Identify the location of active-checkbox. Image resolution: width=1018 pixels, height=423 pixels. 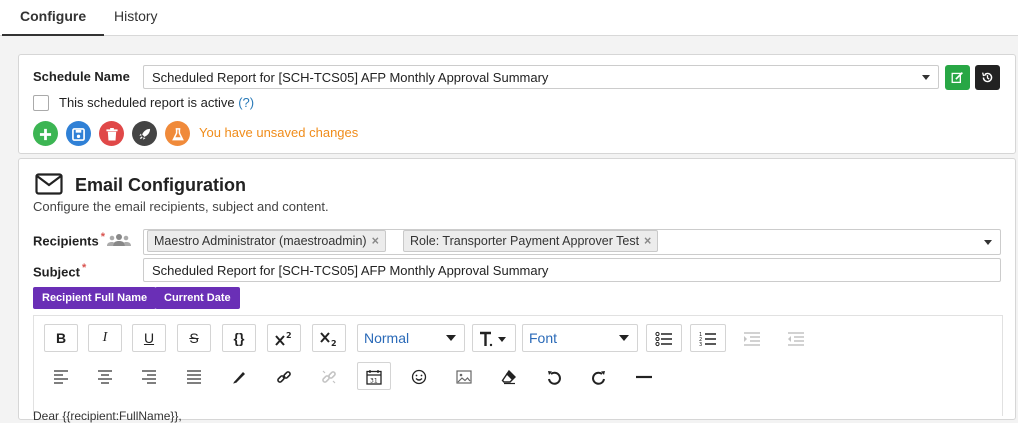
(41, 103).